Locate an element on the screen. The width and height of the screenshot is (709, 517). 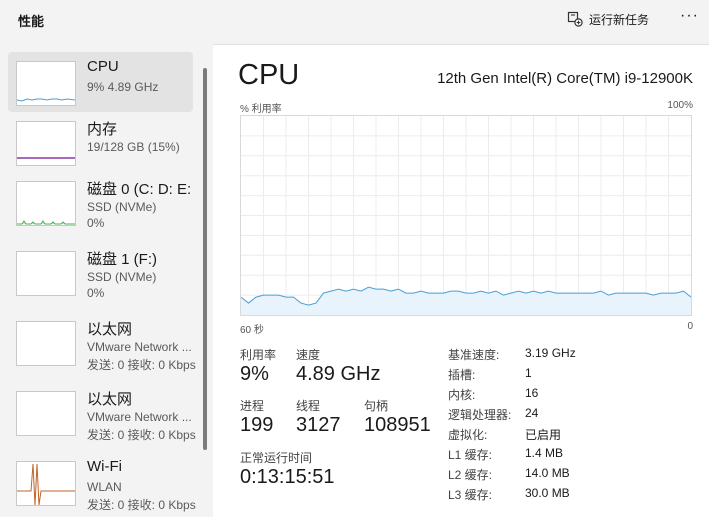
sidebar-item-detail: 9% 4.89 GHz is located at coordinates (123, 87).